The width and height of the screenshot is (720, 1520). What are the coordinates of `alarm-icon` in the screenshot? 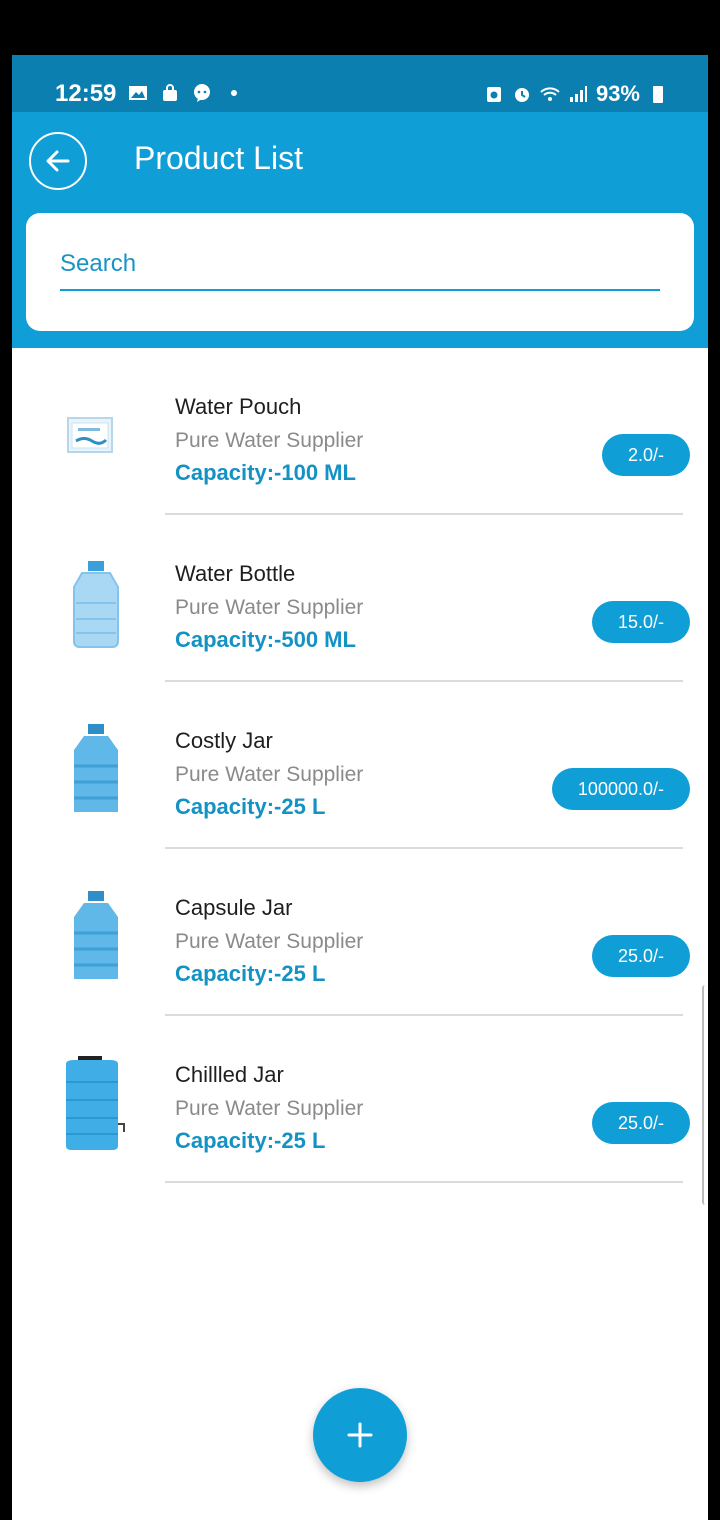 It's located at (521, 95).